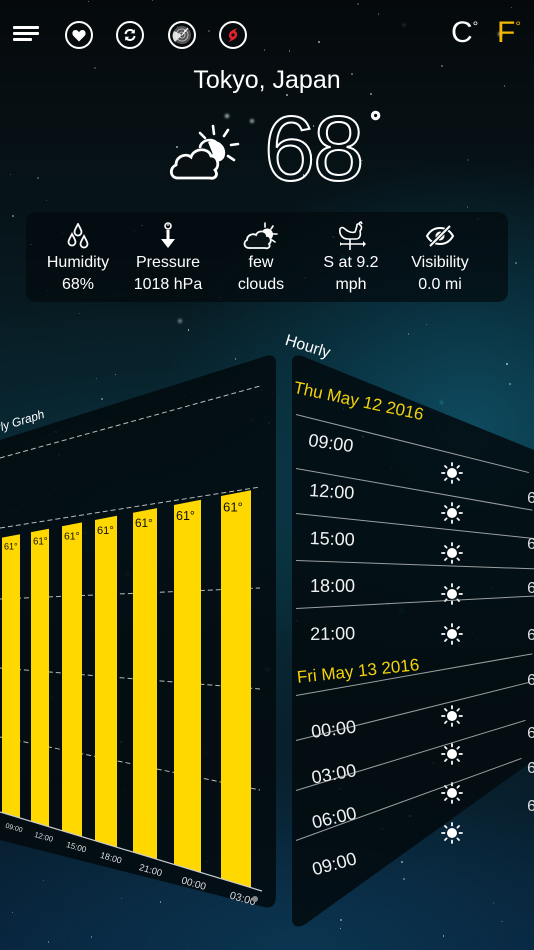 The width and height of the screenshot is (534, 950). I want to click on bar-03:00, so click(236, 689).